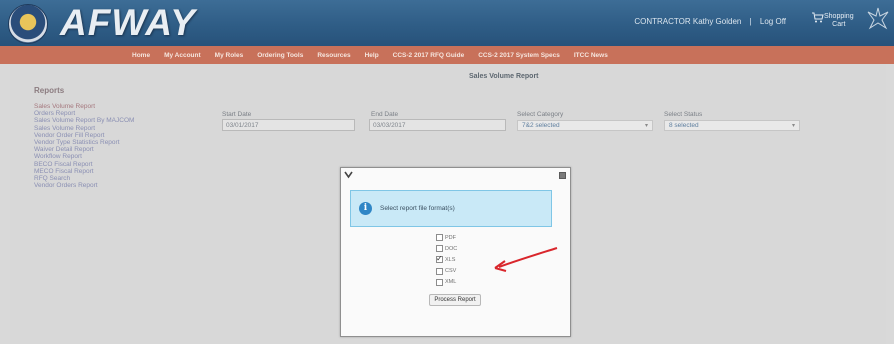 This screenshot has height=344, width=894. I want to click on report-link-meco-fiscal: MECO Fiscal Report, so click(84, 171).